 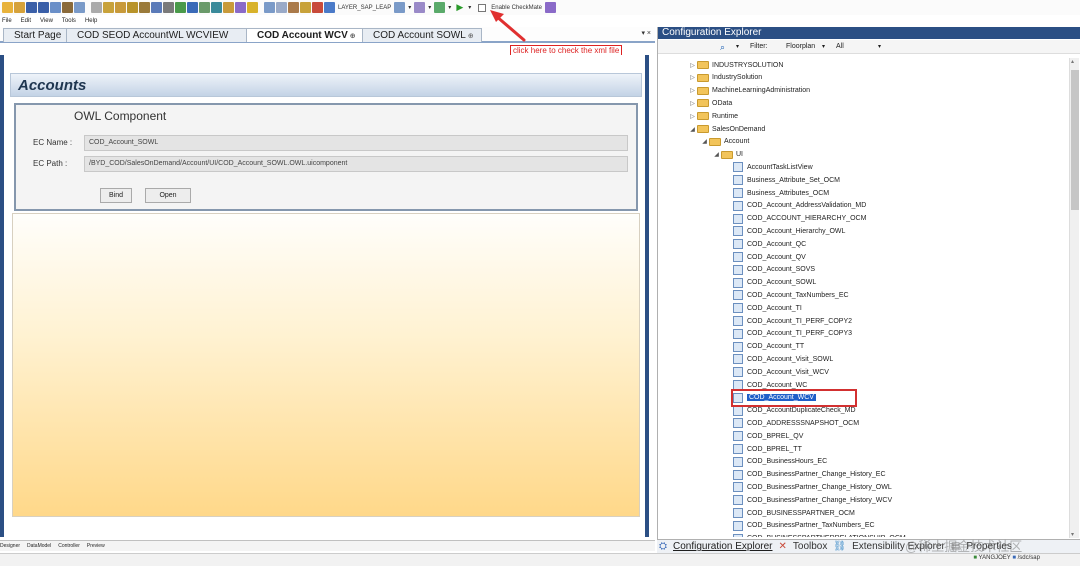 What do you see at coordinates (799, 526) in the screenshot?
I see `tree-item: COD_BusinessPartner_TaxNumbers_EC` at bounding box center [799, 526].